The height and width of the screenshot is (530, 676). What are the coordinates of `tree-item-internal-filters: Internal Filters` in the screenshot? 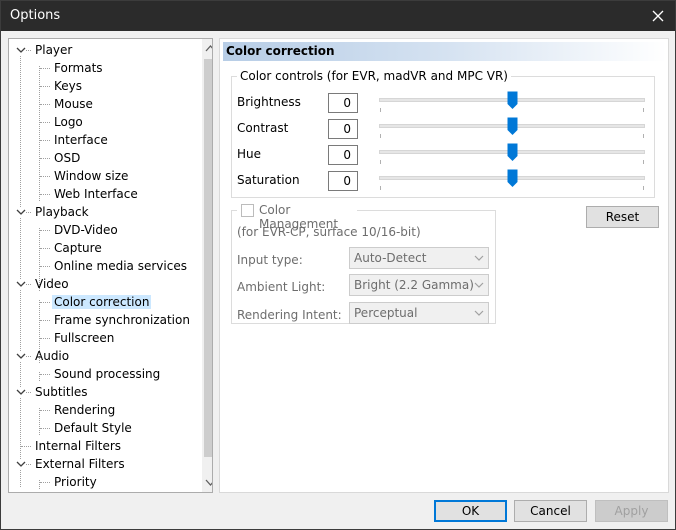 It's located at (78, 446).